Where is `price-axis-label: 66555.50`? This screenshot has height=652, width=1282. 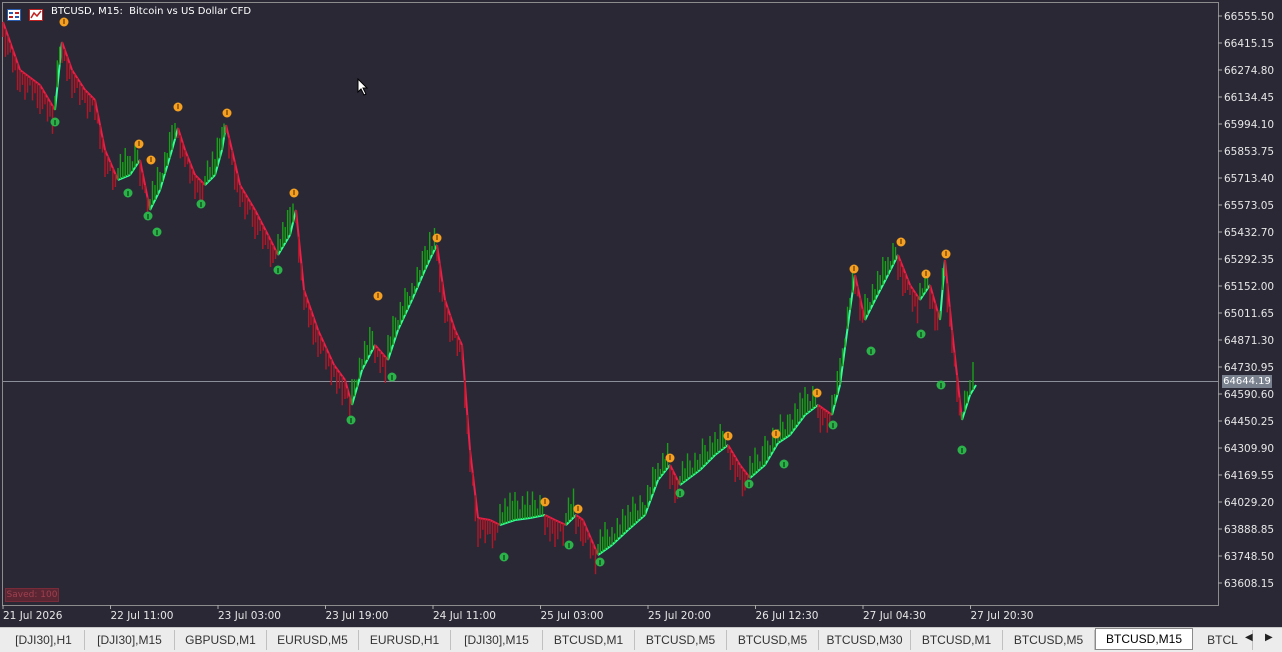 price-axis-label: 66555.50 is located at coordinates (1249, 17).